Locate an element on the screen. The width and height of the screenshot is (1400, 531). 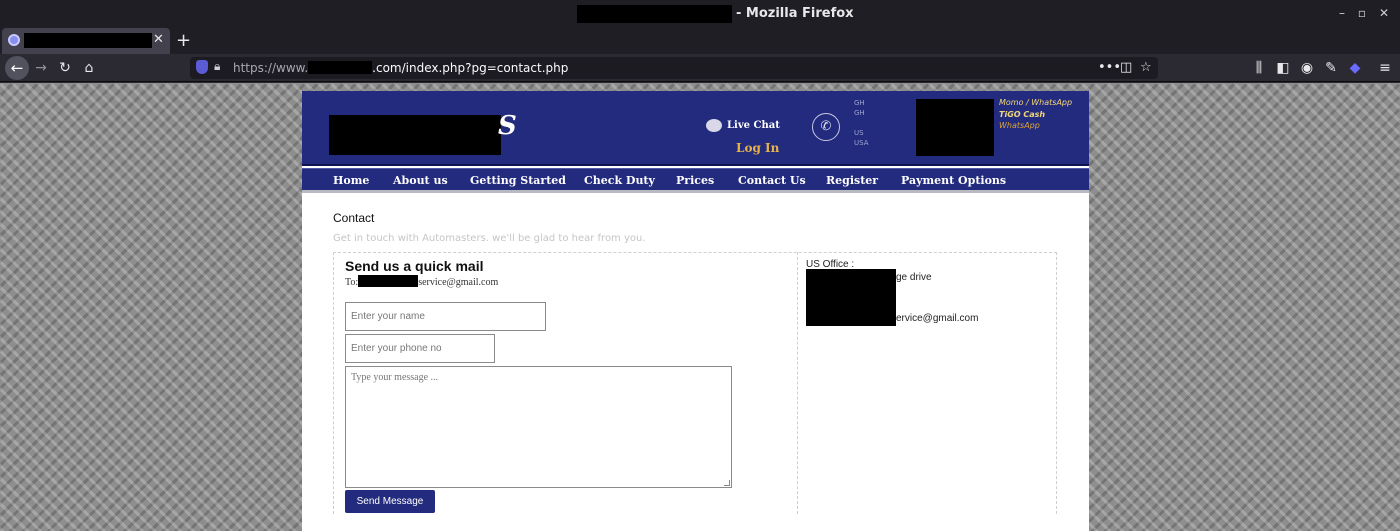
payment-line: WhatsApp is located at coordinates (1019, 125).